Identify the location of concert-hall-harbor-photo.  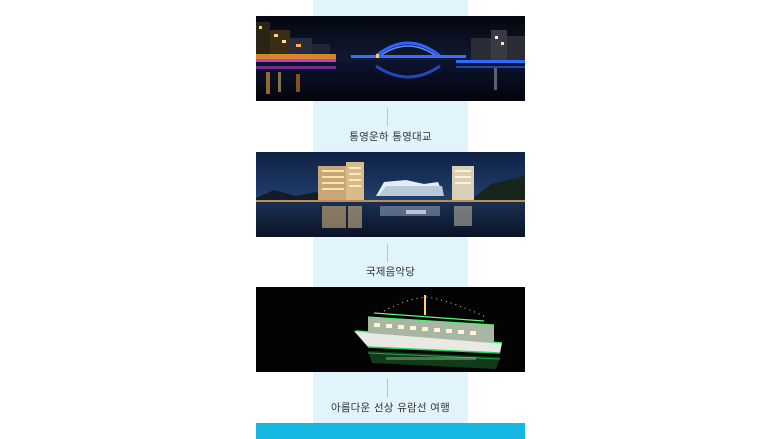
(390, 194).